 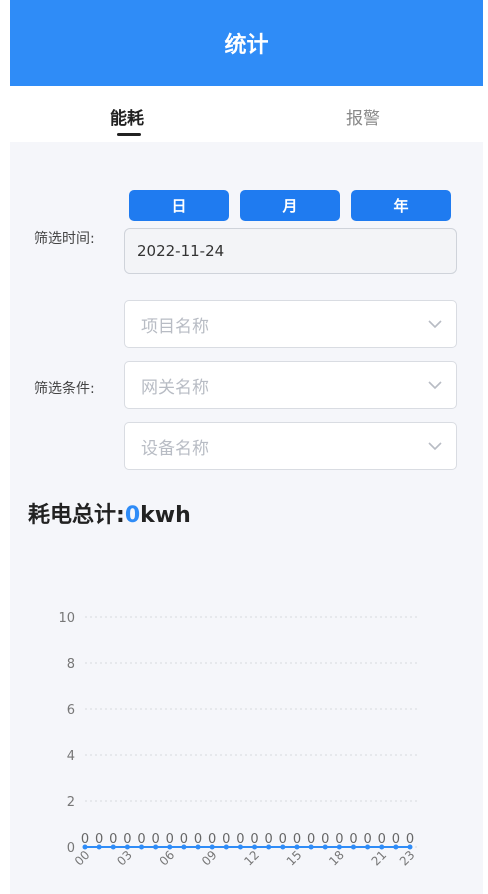 I want to click on gateway-select: 网关名称, so click(x=290, y=385).